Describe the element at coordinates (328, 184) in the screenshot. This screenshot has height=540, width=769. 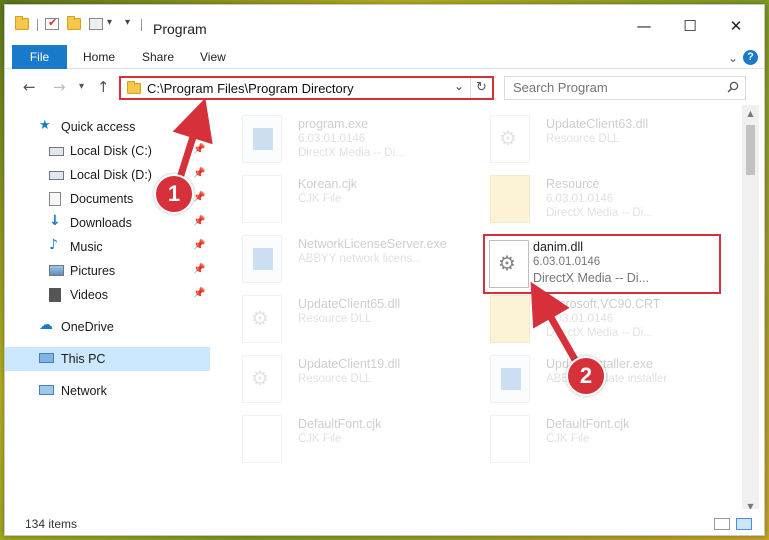
I see `file-name: Korean.cjk` at that location.